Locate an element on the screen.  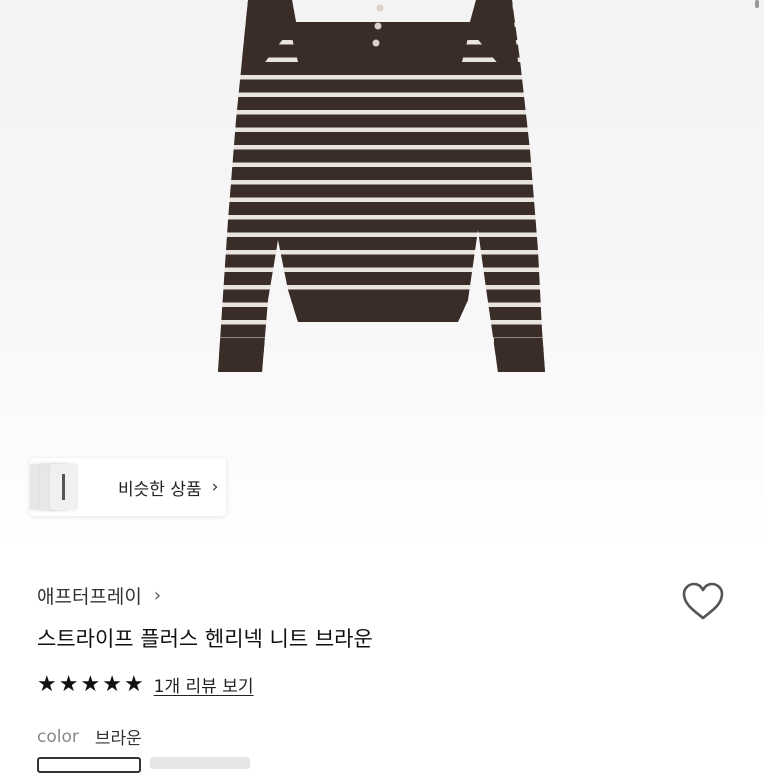
color-option: color 브라운 is located at coordinates (89, 737).